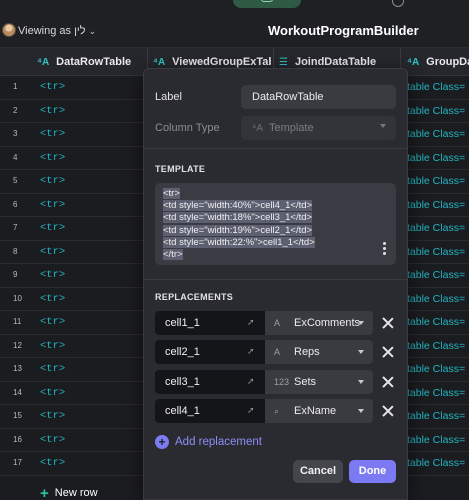 This screenshot has width=469, height=500. I want to click on label-input: DataRowTable, so click(318, 97).